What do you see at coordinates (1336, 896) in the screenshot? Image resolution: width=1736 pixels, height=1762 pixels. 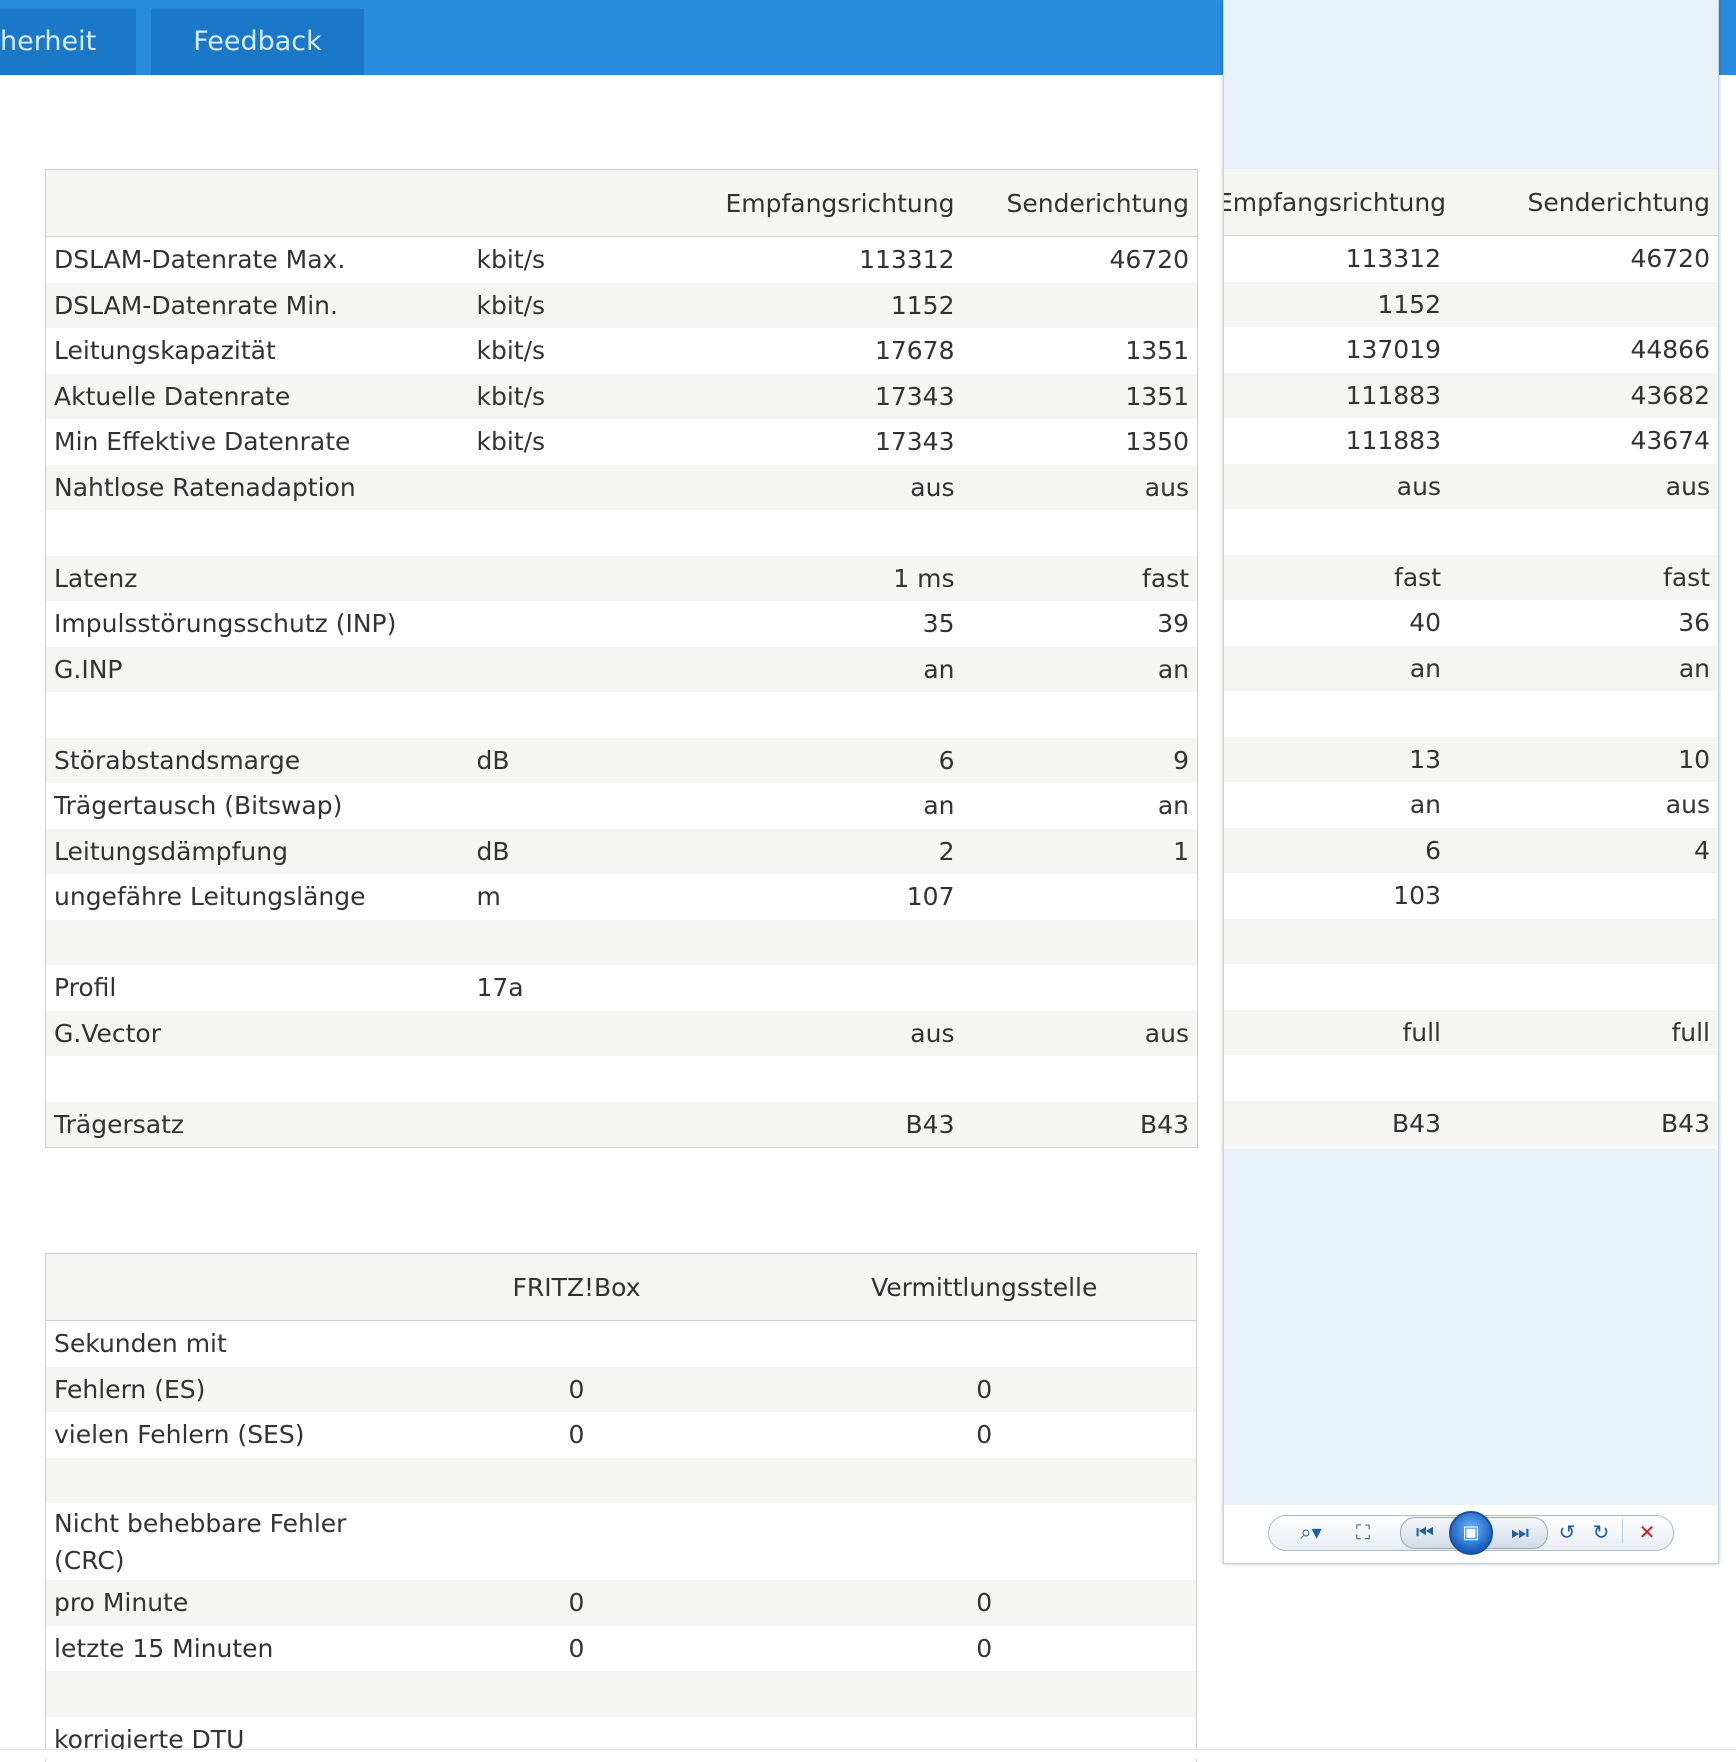 I see `row-empfang-value: 103` at bounding box center [1336, 896].